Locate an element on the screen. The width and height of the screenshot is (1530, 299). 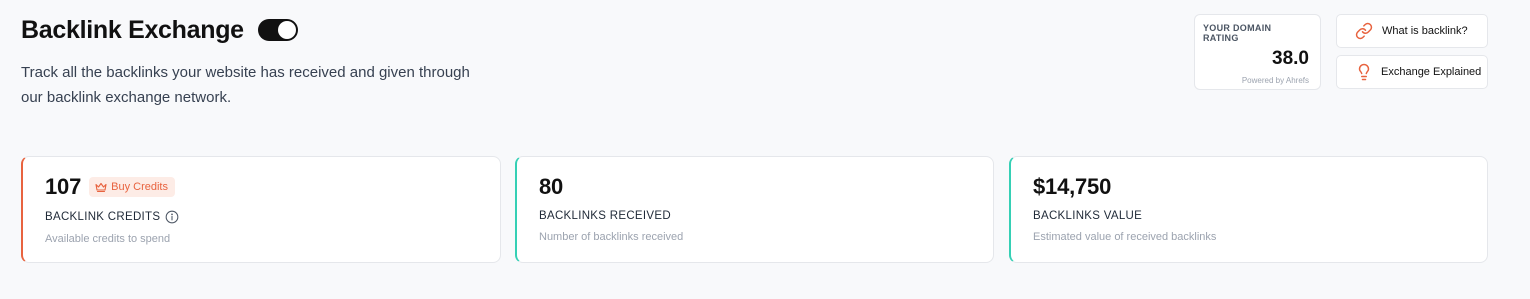
domain-rating-label: YOUR DOMAIN RATING is located at coordinates (1237, 33).